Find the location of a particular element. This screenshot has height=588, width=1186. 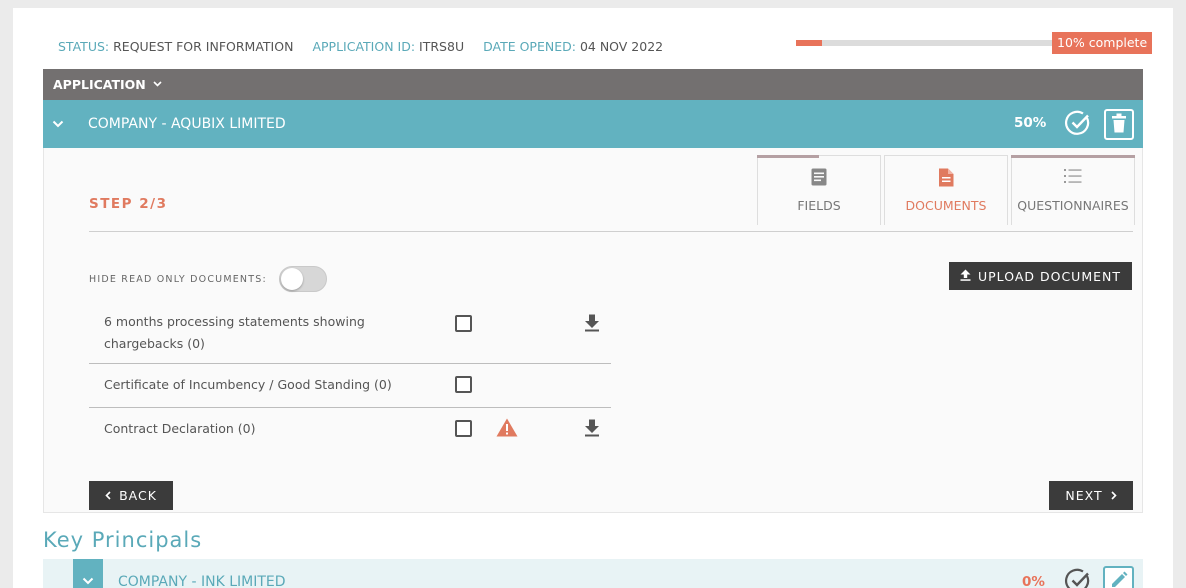

next-button: NEXT is located at coordinates (1091, 495).